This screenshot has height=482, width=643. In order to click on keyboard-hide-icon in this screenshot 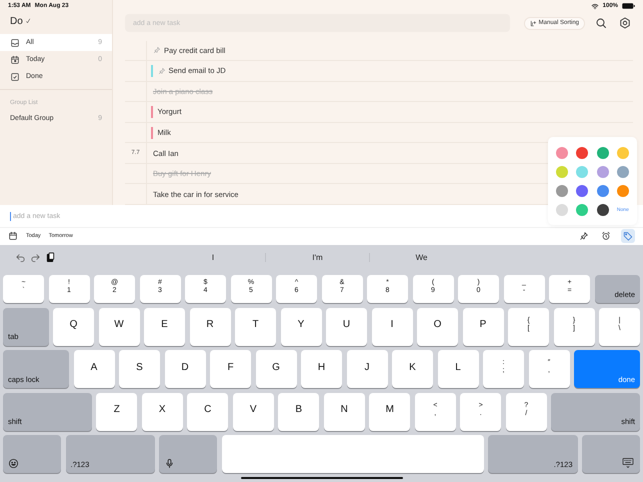, I will do `click(628, 463)`.